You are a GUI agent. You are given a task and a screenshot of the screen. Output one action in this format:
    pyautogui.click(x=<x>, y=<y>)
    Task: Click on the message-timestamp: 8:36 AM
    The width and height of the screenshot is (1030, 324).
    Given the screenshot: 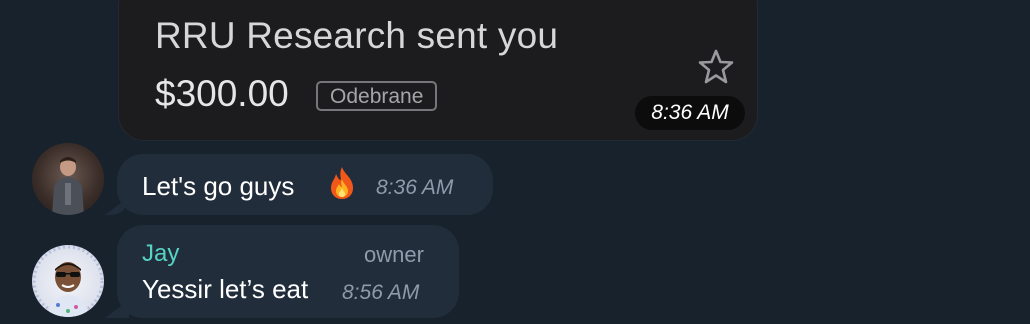 What is the action you would take?
    pyautogui.click(x=415, y=187)
    